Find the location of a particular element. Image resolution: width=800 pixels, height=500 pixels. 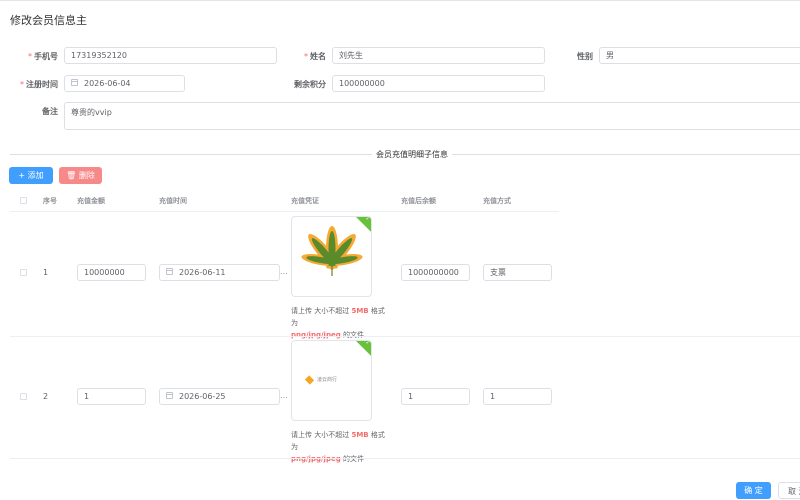

method-input: 支票 is located at coordinates (517, 272).